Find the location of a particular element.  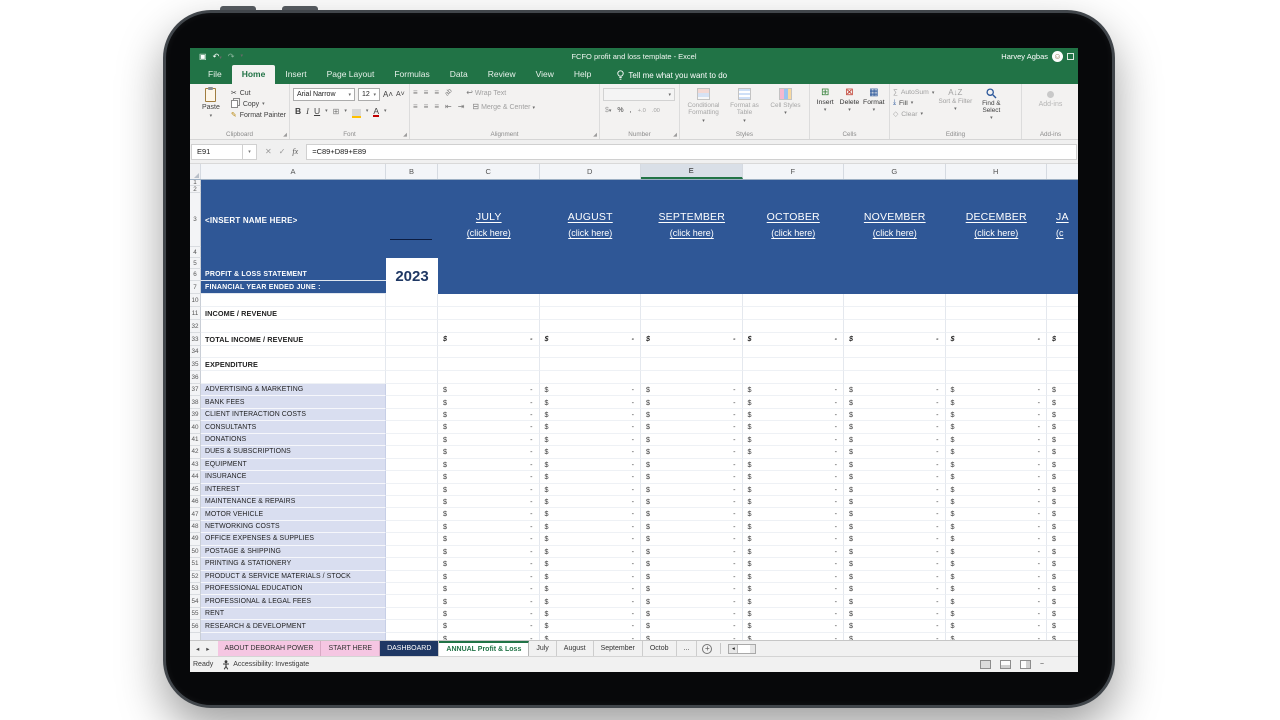

increase-decimal-icon: +.0 is located at coordinates (642, 111).